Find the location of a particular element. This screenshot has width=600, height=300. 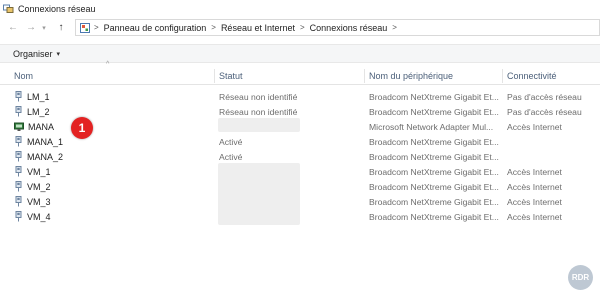

connection-name-cell: VM_4 is located at coordinates (114, 216).